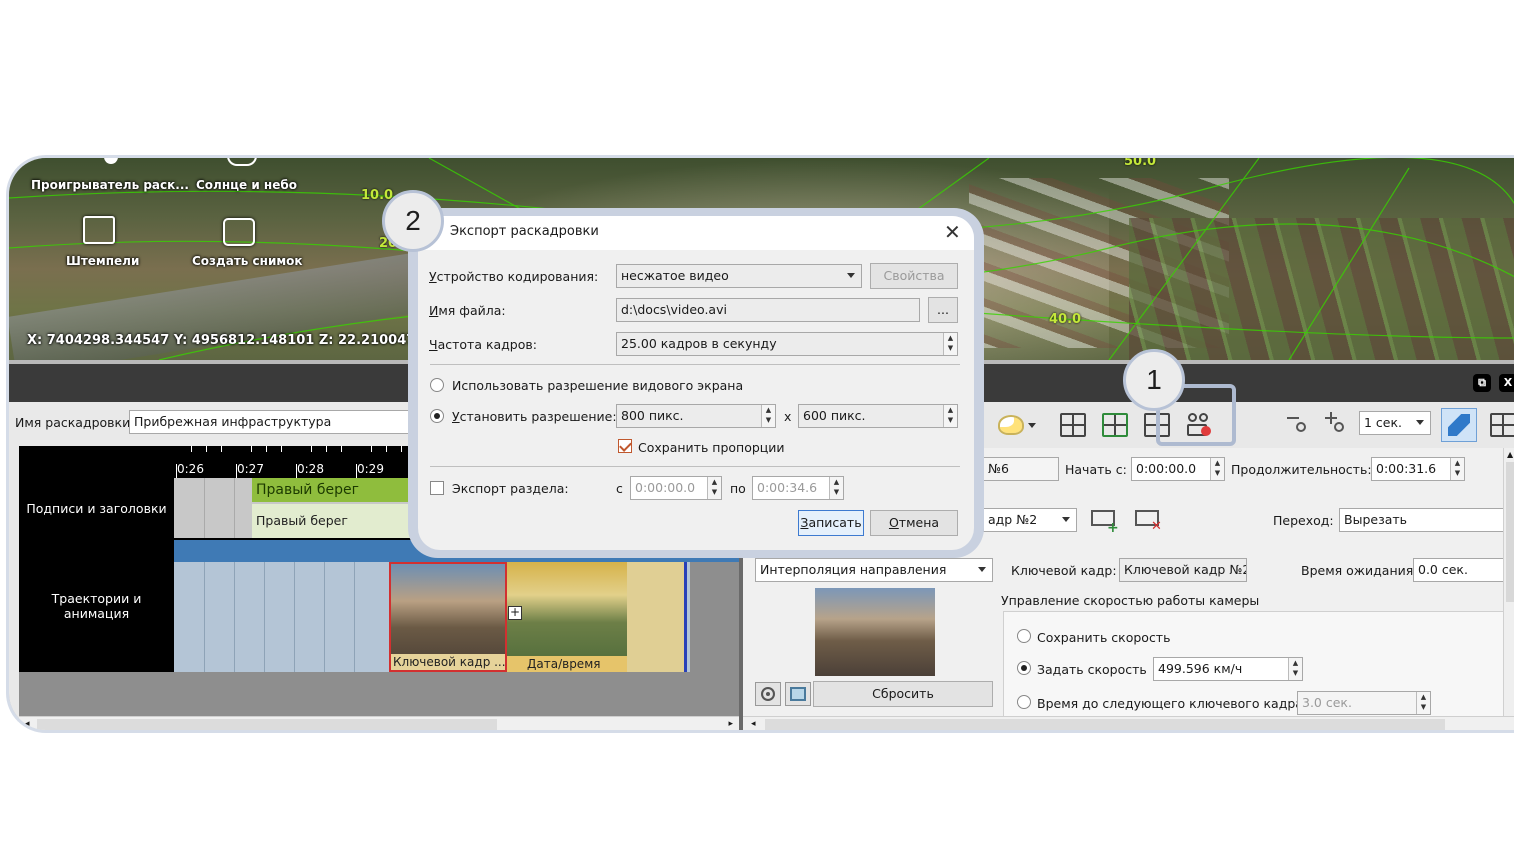 The width and height of the screenshot is (1514, 852). I want to click on section-from-input: 0:00:00.0 ▲ ▼, so click(676, 488).